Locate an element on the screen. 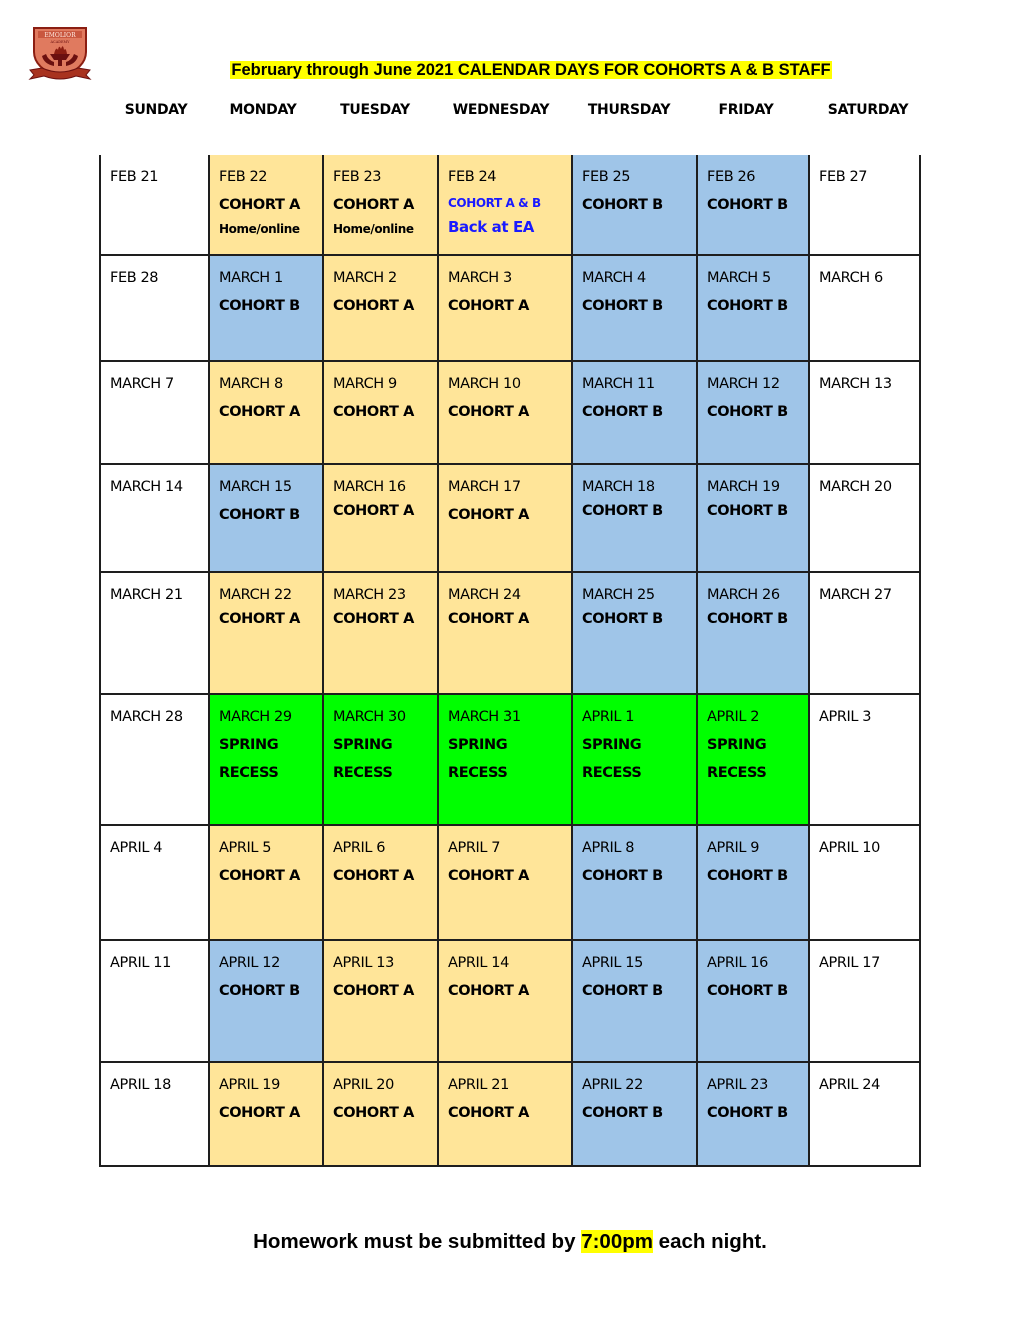 The height and width of the screenshot is (1320, 1020). calendar-day-cell: MARCH 28 is located at coordinates (153, 760).